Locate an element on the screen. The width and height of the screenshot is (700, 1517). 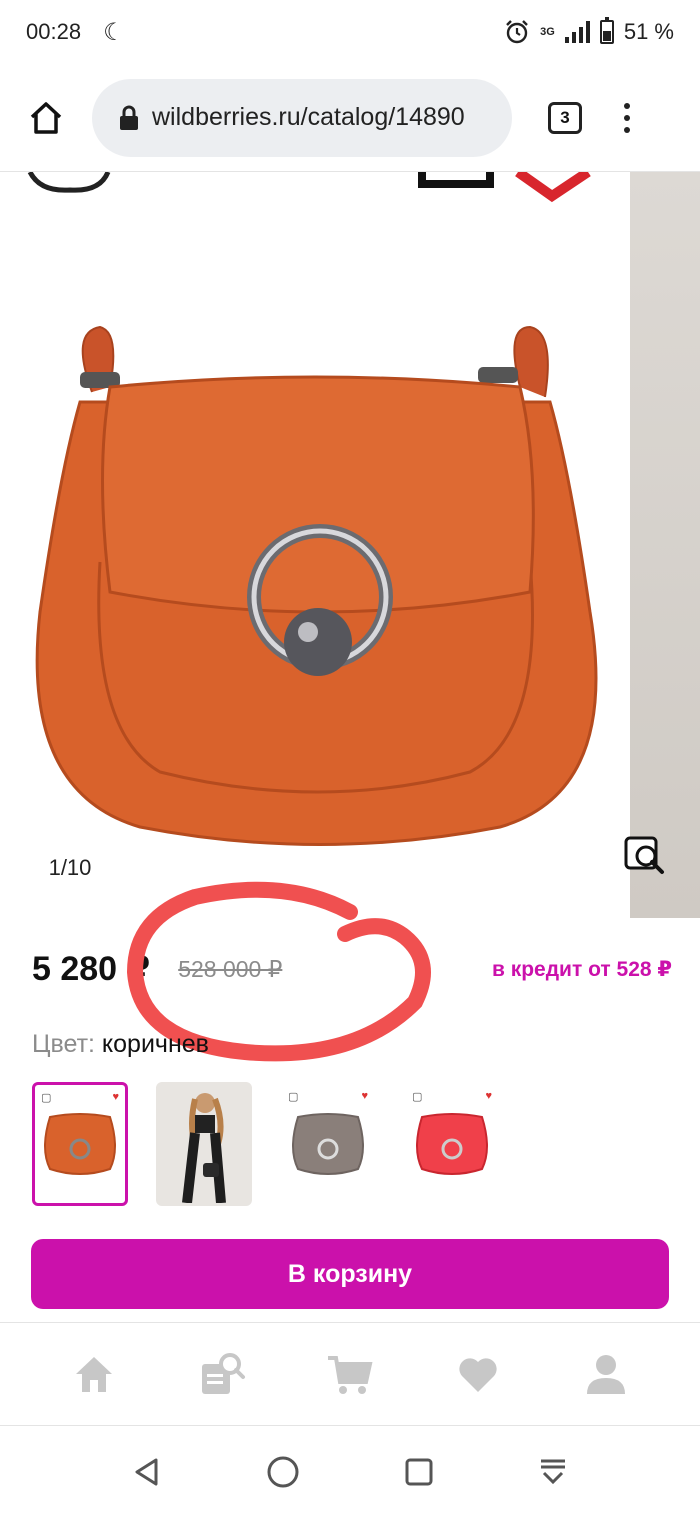
color-row: Цвет: коричнев is located at coordinates (120, 1044).